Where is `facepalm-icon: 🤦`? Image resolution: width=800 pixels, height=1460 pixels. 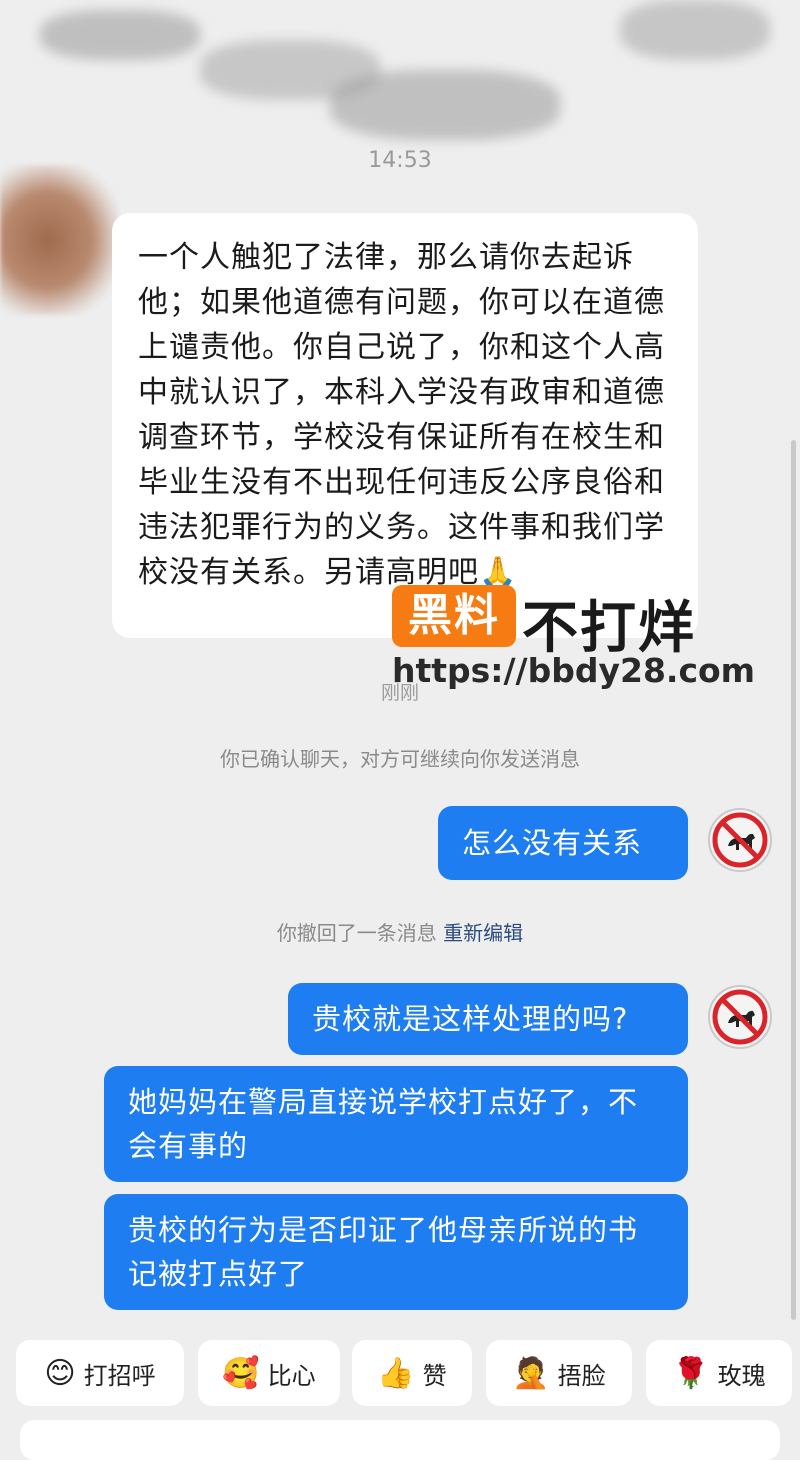
facepalm-icon: 🤦 is located at coordinates (531, 1373).